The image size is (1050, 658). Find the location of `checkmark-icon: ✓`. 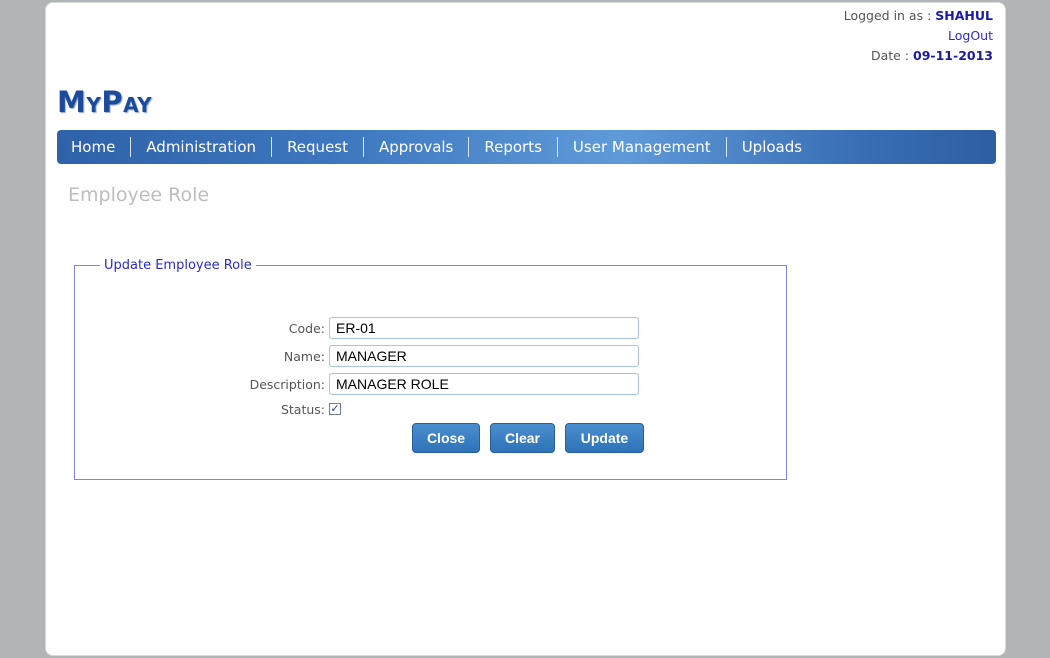

checkmark-icon: ✓ is located at coordinates (335, 408).